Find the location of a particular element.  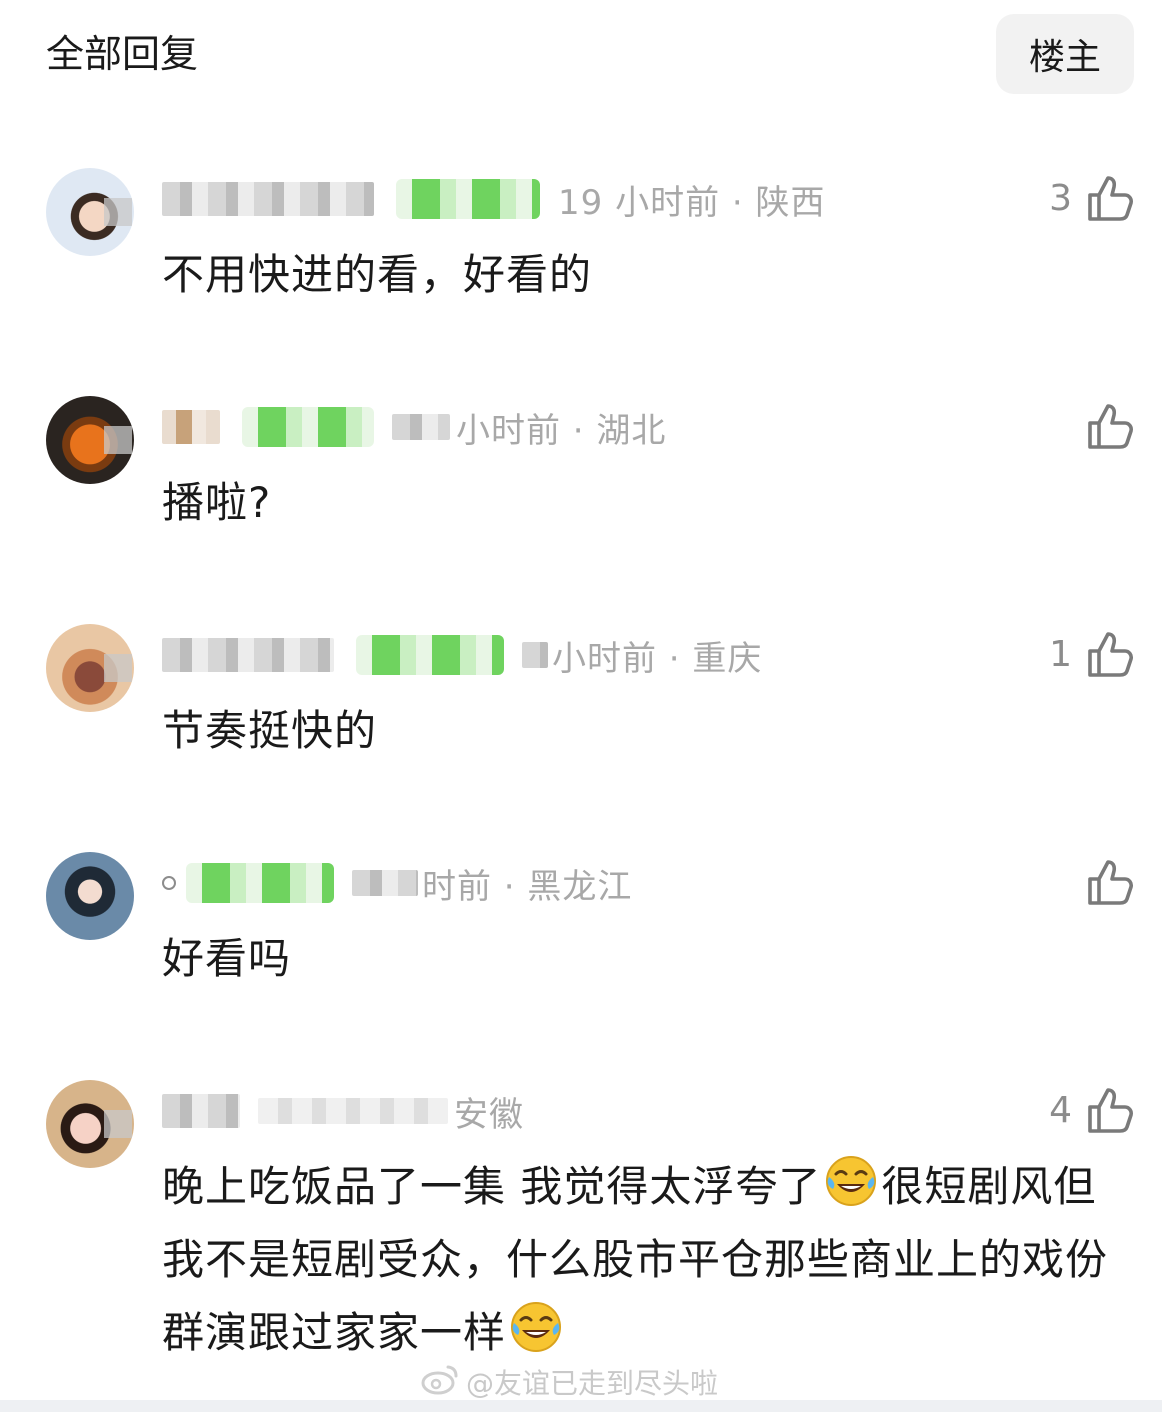

weibo-watermark: @友谊已走到尽头啦 is located at coordinates (569, 1382).